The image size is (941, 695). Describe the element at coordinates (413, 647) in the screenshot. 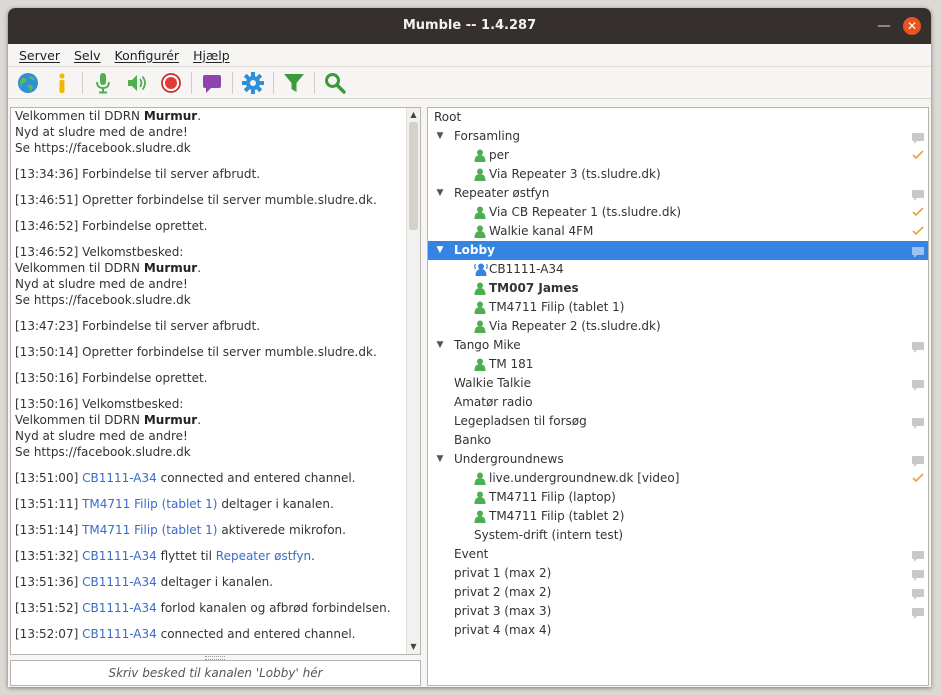

I see `scroll-down-icon: ▼` at that location.